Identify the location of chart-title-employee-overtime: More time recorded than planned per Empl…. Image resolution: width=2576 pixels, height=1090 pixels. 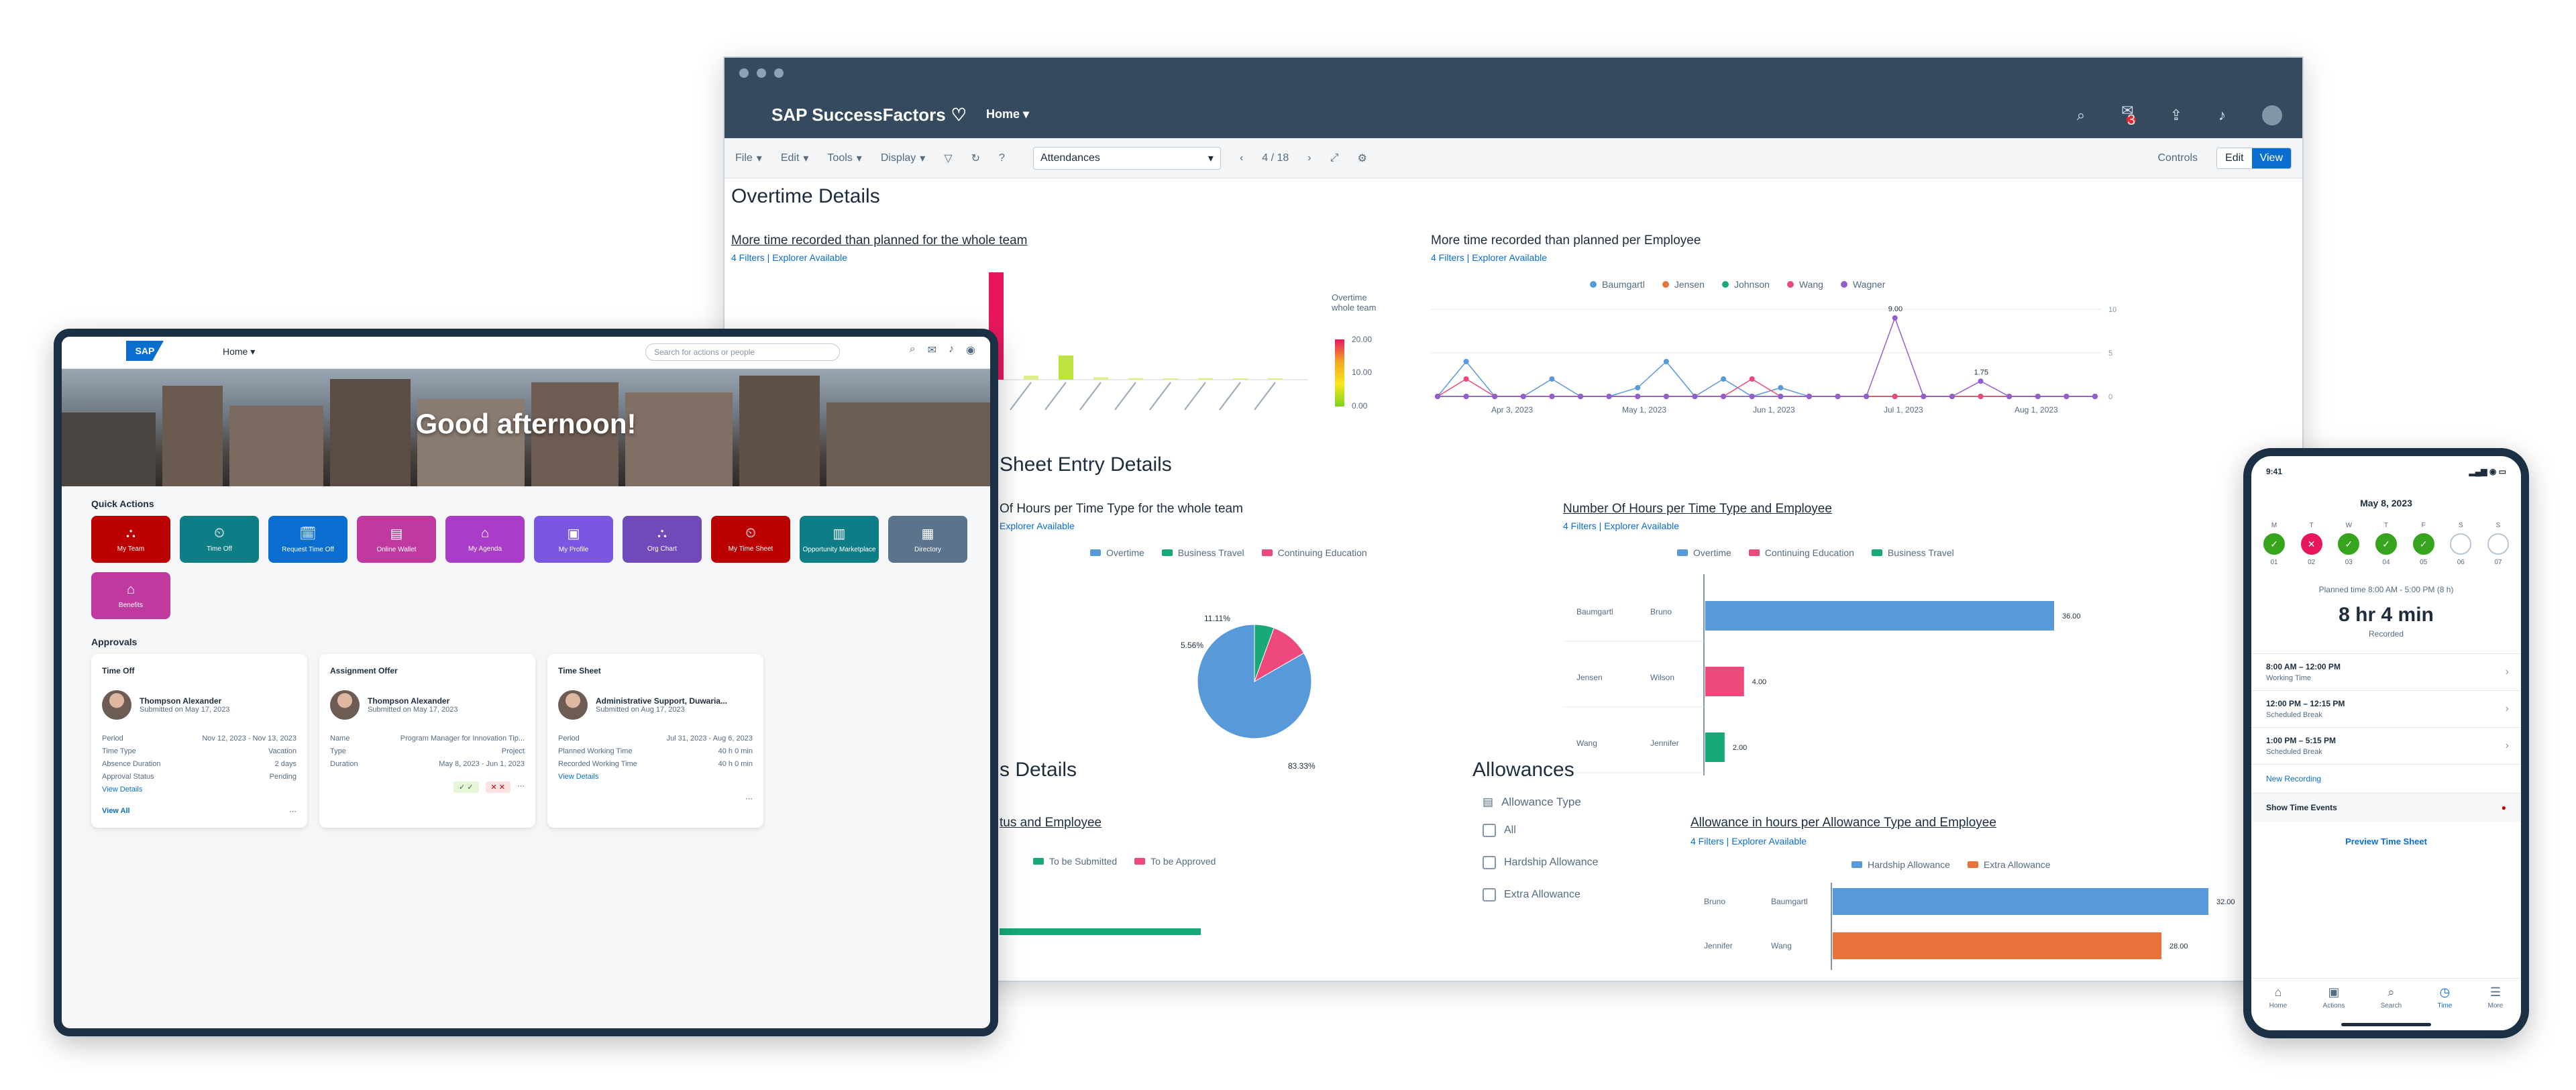
(1566, 240).